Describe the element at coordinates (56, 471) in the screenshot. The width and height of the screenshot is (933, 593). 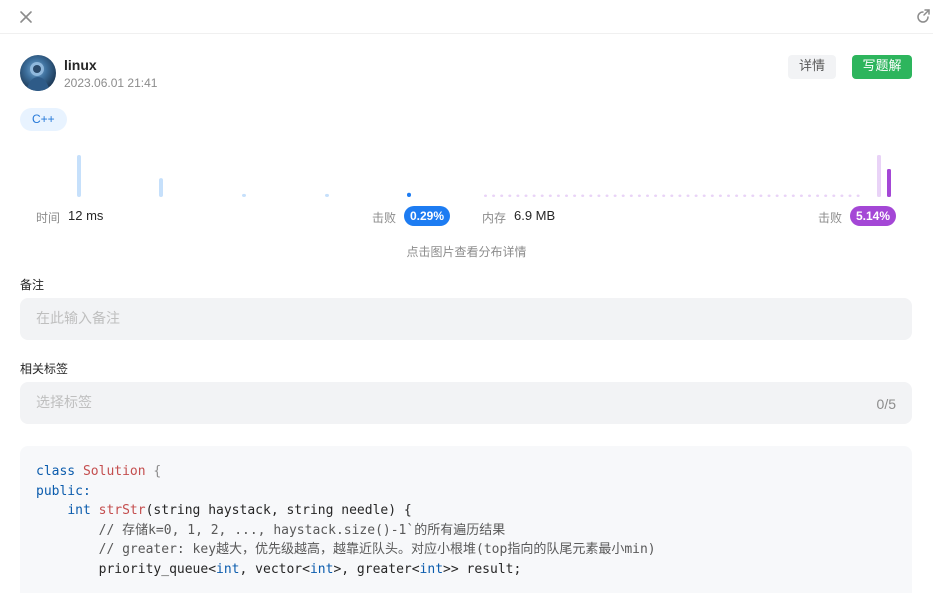
I see `code-token: class` at that location.